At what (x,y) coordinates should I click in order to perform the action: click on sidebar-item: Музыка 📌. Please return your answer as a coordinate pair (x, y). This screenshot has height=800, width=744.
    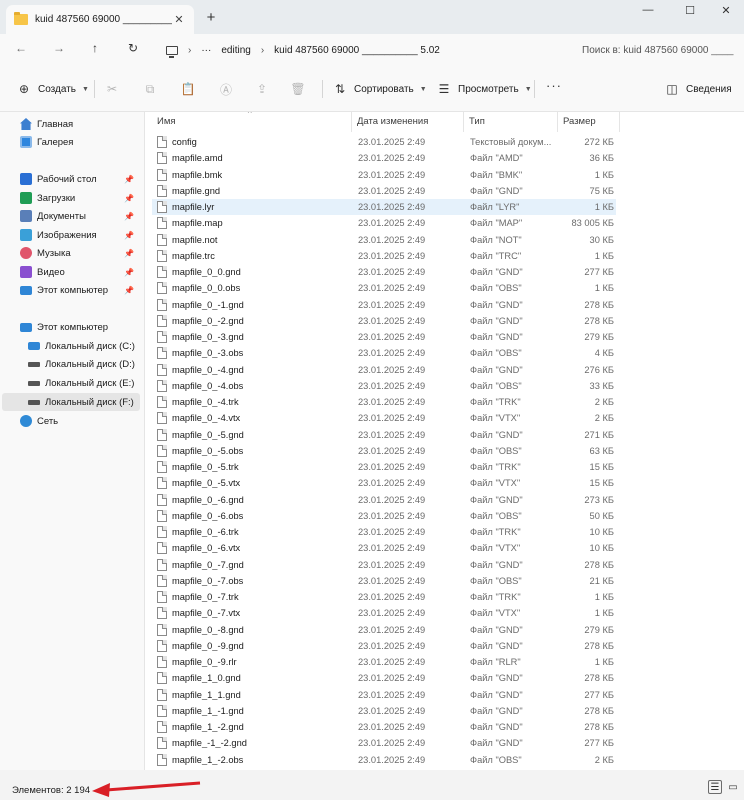
    Looking at the image, I should click on (71, 253).